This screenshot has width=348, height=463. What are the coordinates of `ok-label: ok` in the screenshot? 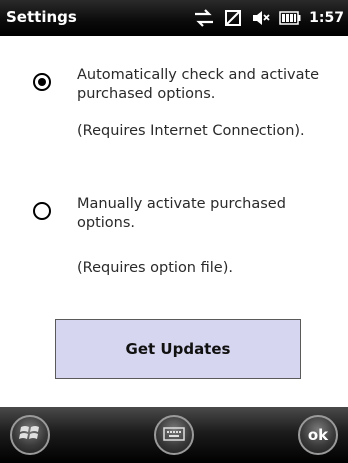 It's located at (318, 435).